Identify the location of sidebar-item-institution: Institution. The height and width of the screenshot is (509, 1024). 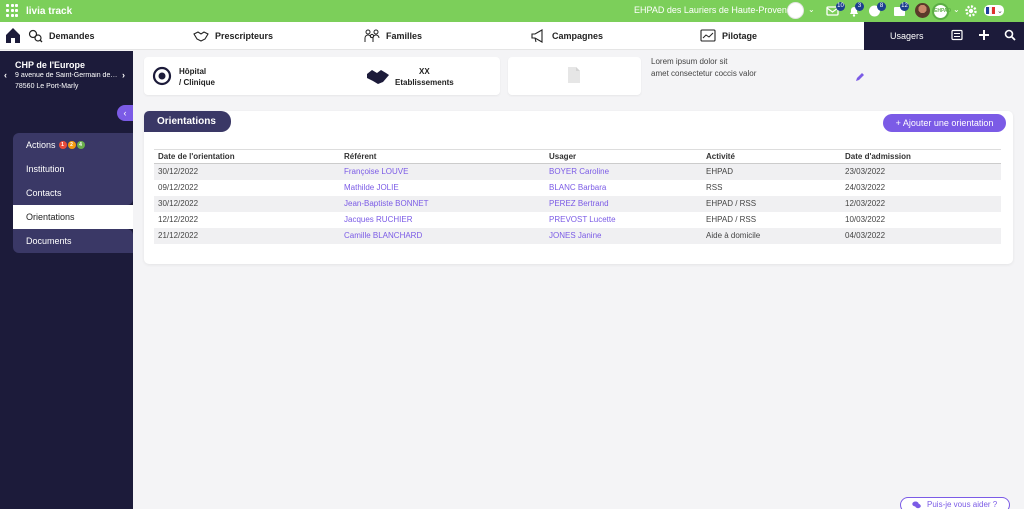
(73, 169).